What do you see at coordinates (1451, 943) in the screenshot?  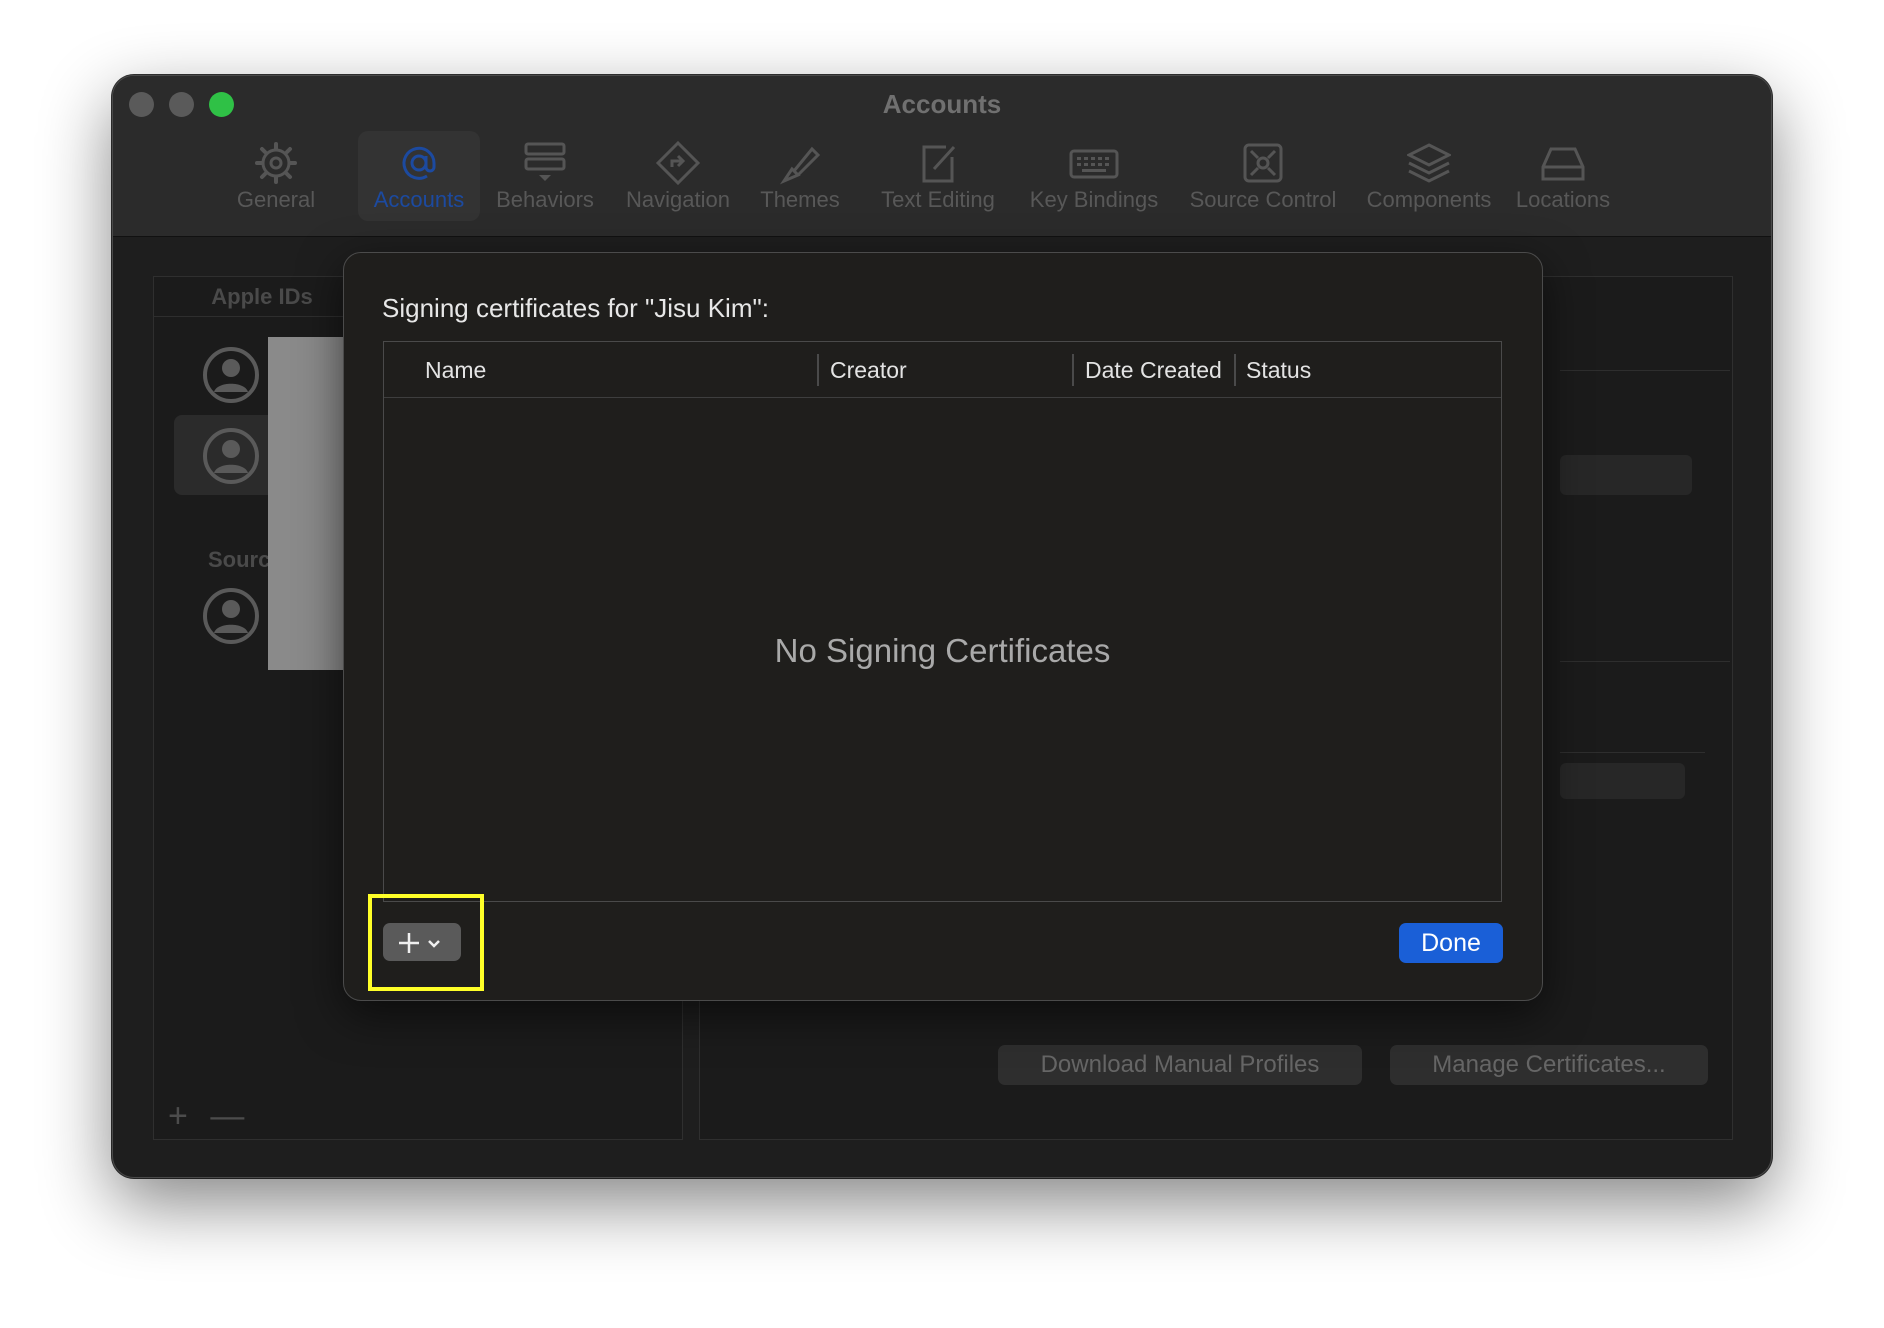 I see `done-button: Done` at bounding box center [1451, 943].